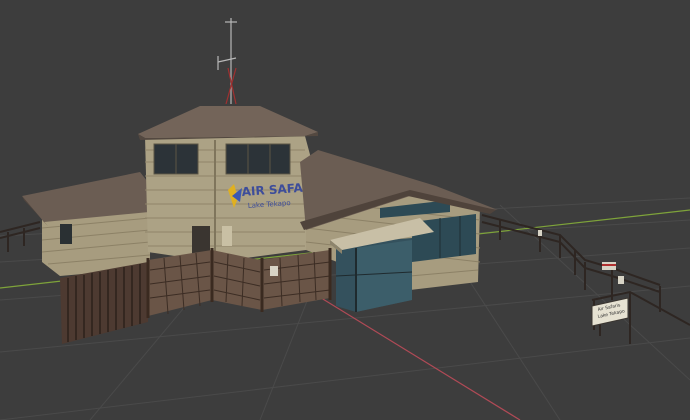 The width and height of the screenshot is (690, 420). Describe the element at coordinates (274, 271) in the screenshot. I see `fence-notice-small` at that location.